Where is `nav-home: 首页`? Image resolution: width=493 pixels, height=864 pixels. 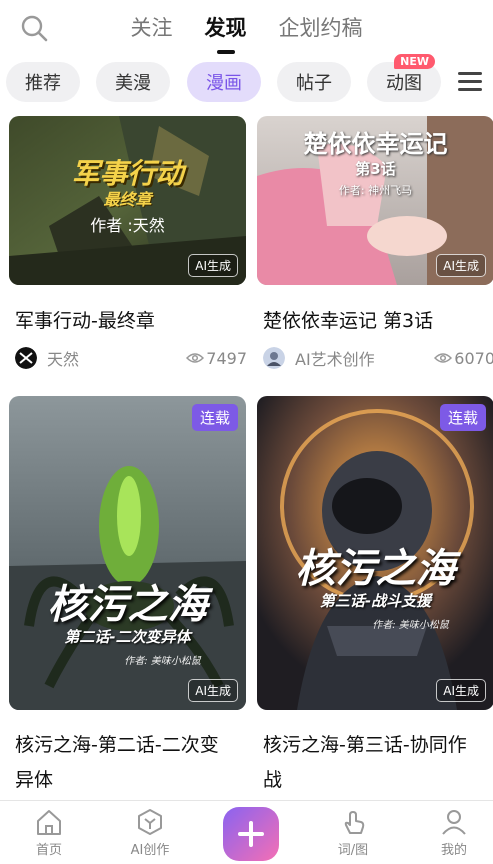
nav-home: 首页 is located at coordinates (49, 832).